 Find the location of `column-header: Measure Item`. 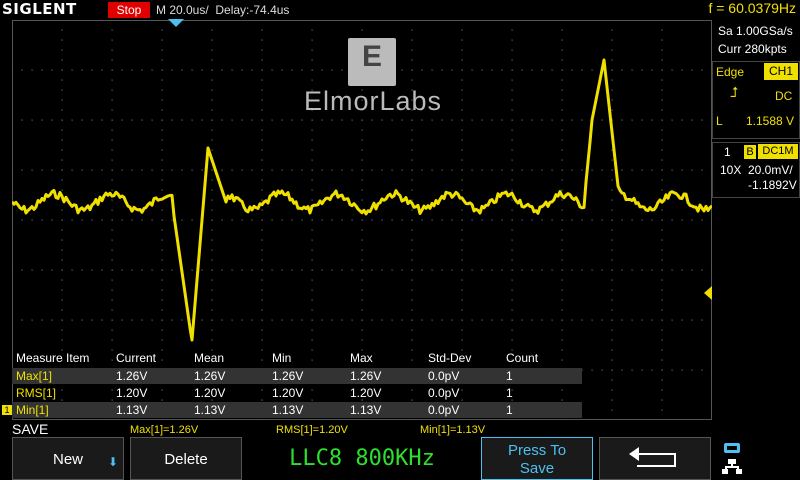

column-header: Measure Item is located at coordinates (53, 358).